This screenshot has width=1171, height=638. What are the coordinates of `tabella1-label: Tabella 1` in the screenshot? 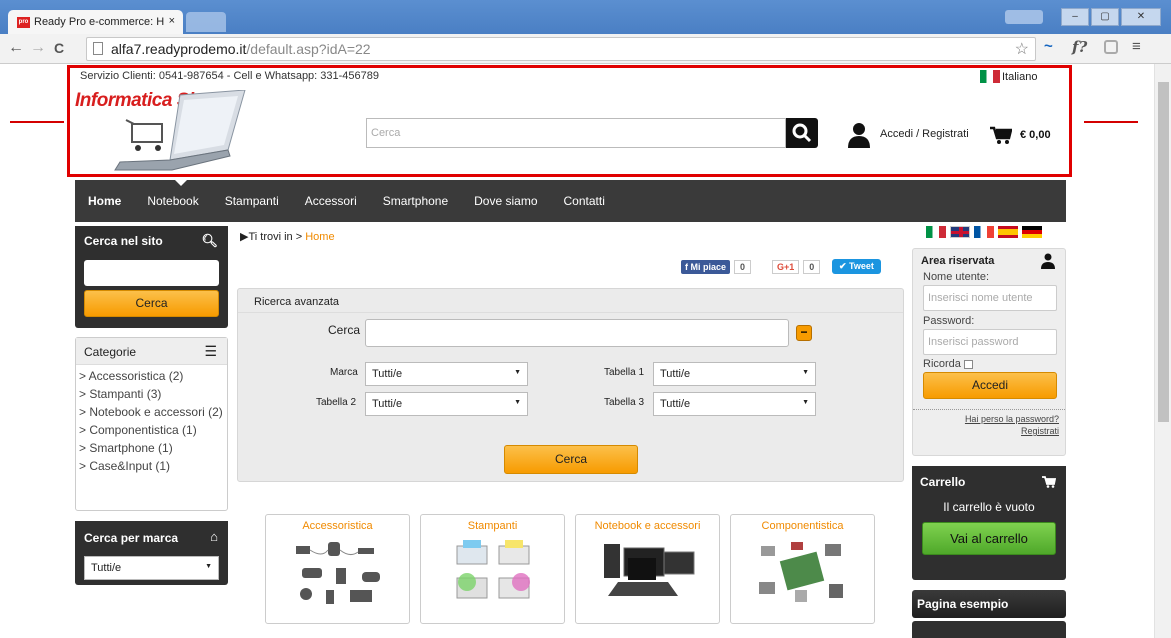 It's located at (624, 372).